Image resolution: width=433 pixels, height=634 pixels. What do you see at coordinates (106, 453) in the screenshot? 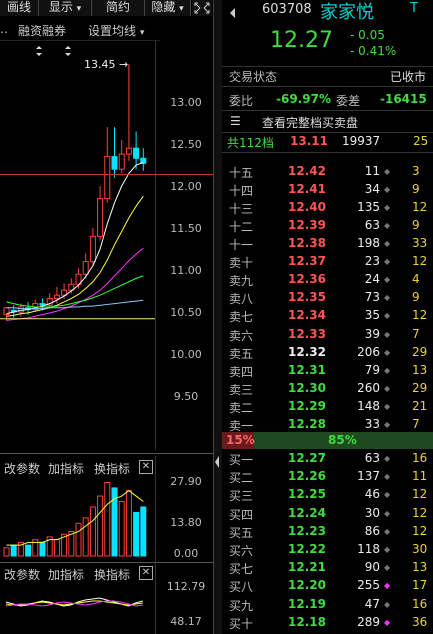
I see `panel-divider` at bounding box center [106, 453].